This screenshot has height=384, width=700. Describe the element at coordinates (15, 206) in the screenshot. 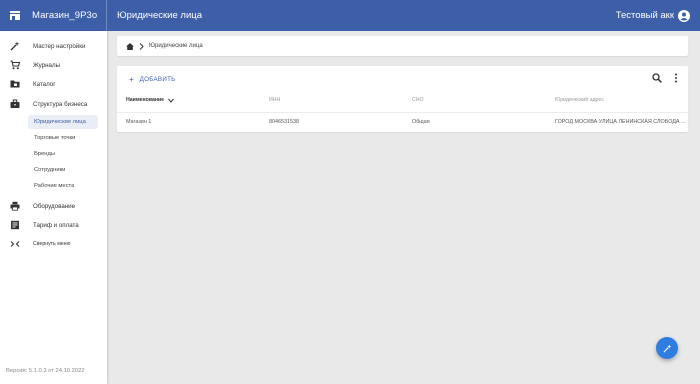

I see `printer-icon` at that location.